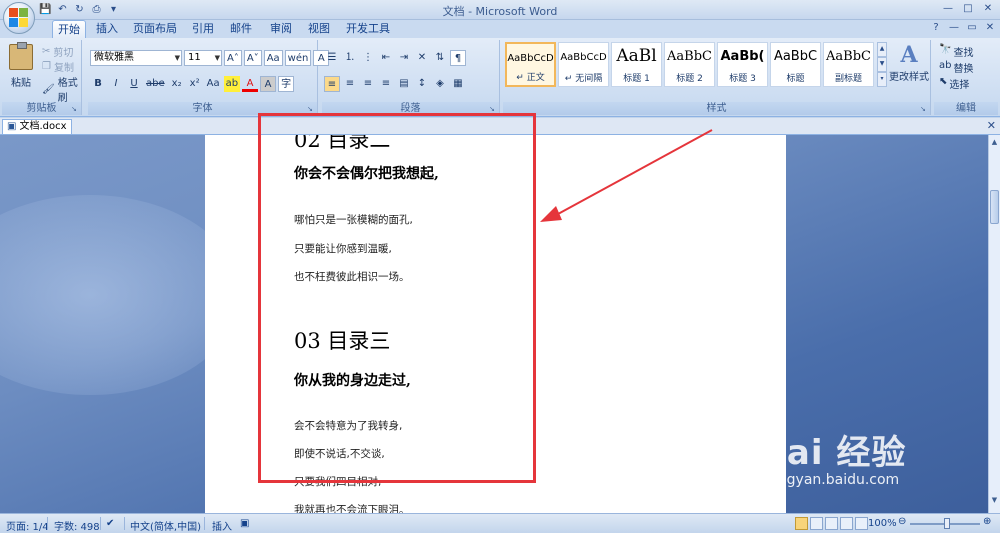  What do you see at coordinates (831, 523) in the screenshot?
I see `web-layout-icon` at bounding box center [831, 523].